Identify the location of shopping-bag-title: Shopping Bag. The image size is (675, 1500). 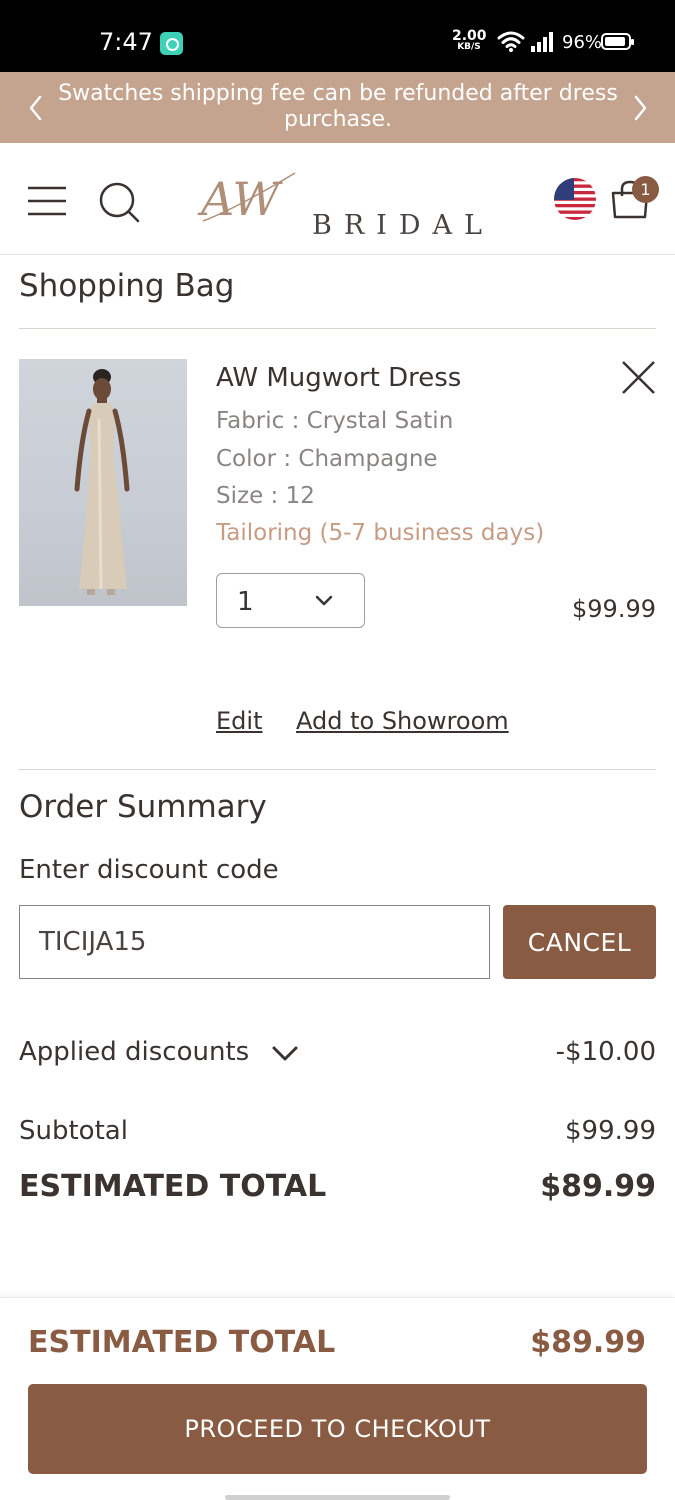
(127, 286).